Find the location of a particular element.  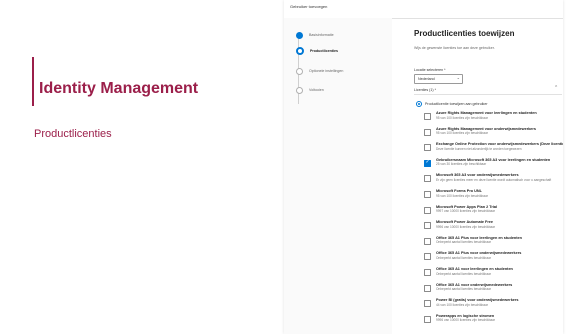

chevron-down-icon: ⌄ is located at coordinates (458, 77).